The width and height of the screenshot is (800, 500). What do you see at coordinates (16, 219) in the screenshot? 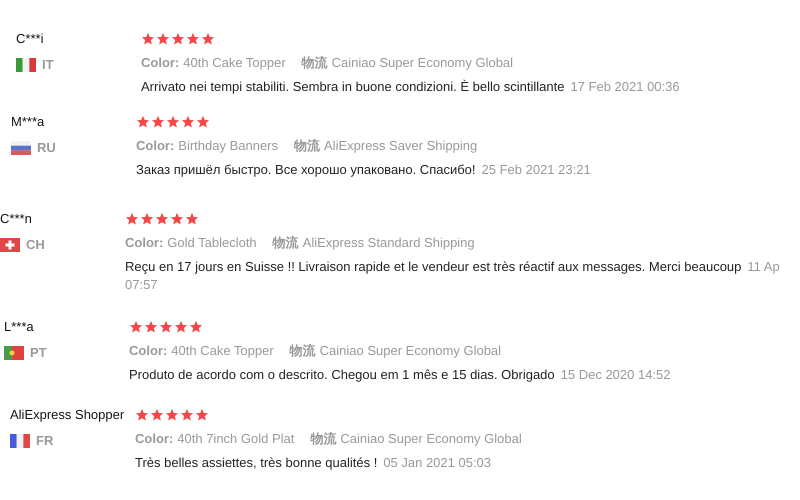
I see `user-name: C***n` at bounding box center [16, 219].